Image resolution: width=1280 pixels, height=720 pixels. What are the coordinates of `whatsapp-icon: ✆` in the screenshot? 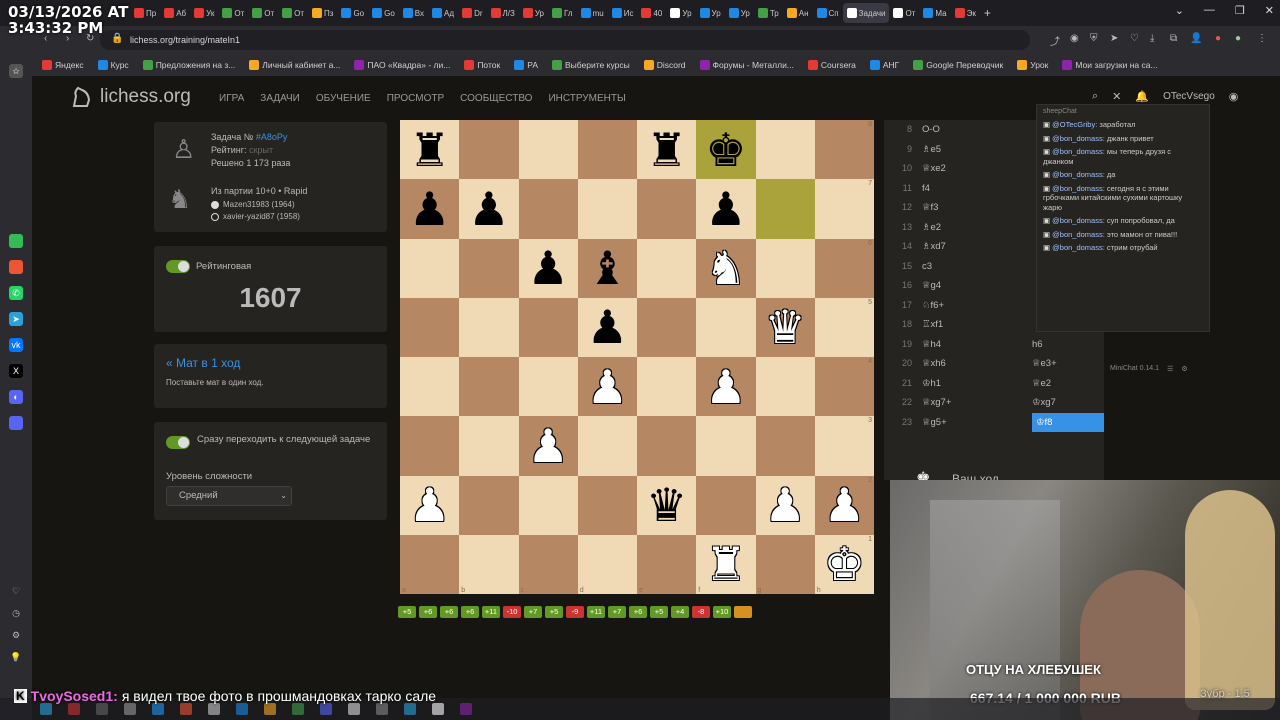 It's located at (16, 293).